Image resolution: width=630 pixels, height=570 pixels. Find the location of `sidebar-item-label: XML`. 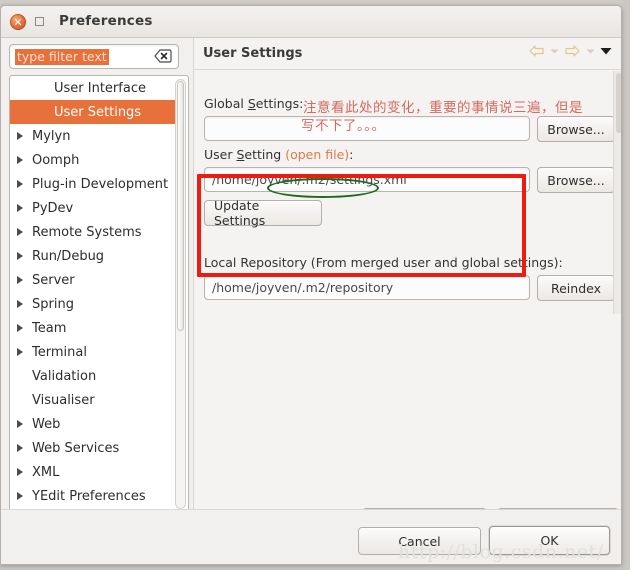

sidebar-item-label: XML is located at coordinates (46, 472).